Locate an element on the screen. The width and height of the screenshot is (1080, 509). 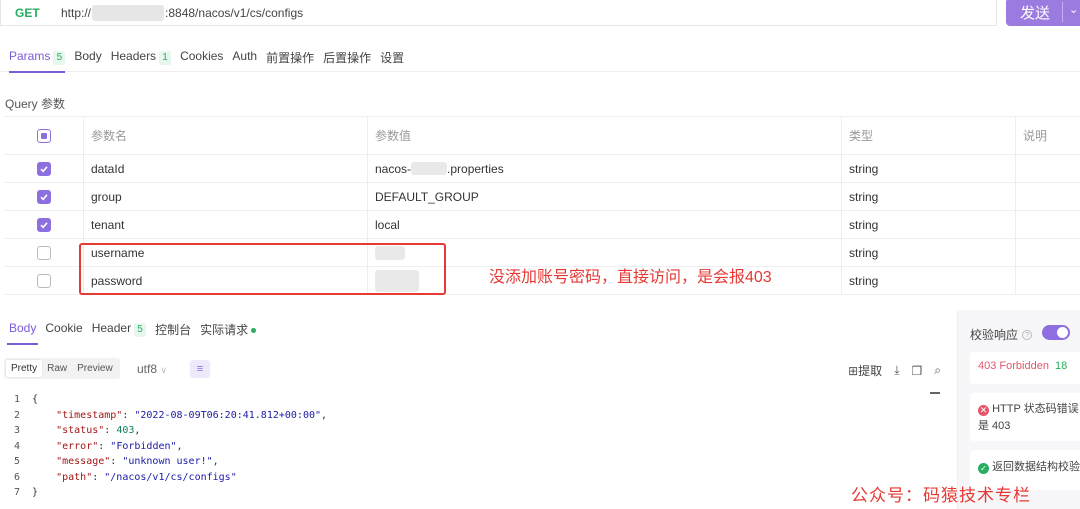
send-button: 发送 ⌄ is located at coordinates (1043, 13).